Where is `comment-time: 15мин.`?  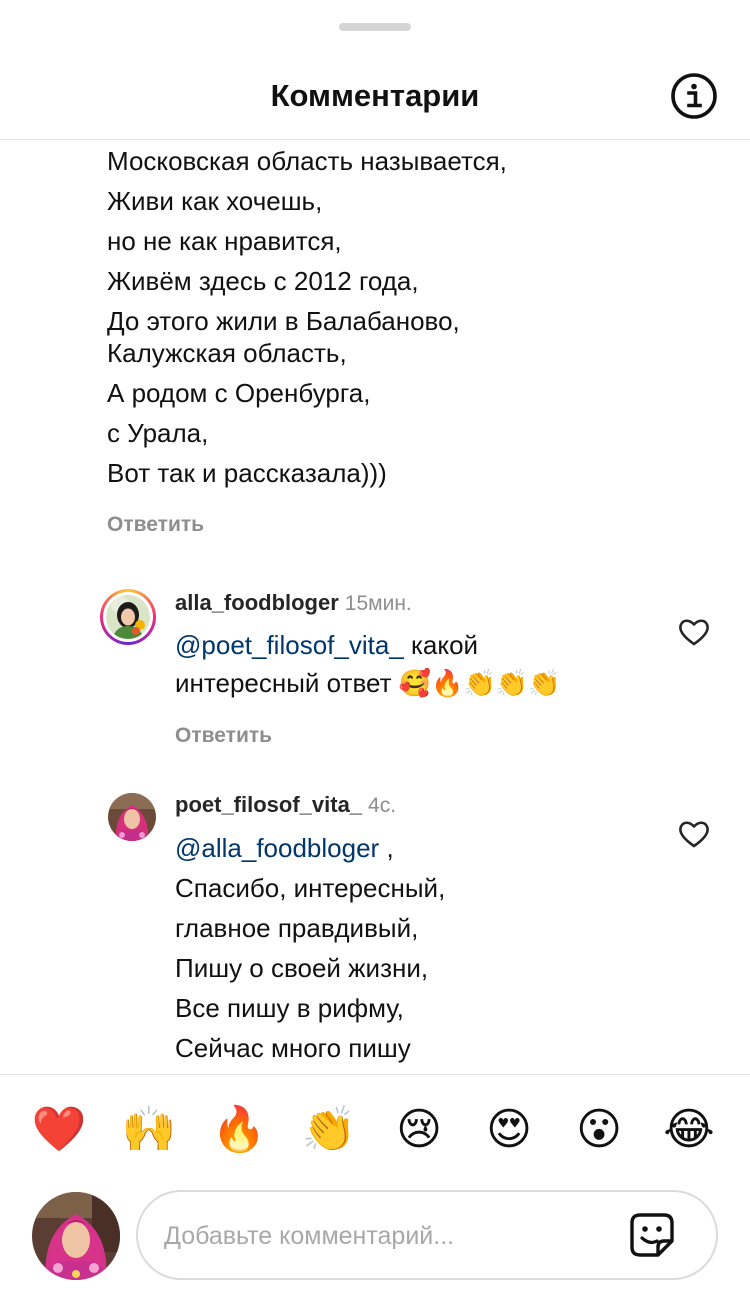 comment-time: 15мин. is located at coordinates (378, 603).